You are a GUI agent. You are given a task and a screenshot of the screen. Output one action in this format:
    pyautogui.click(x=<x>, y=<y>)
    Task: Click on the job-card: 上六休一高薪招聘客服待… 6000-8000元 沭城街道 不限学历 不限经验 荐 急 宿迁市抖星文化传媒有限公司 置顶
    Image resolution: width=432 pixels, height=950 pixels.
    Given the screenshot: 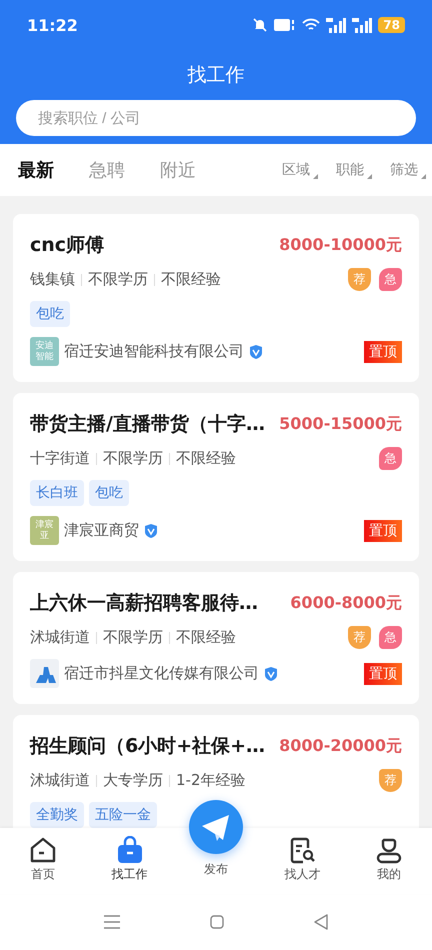 What is the action you would take?
    pyautogui.click(x=216, y=638)
    